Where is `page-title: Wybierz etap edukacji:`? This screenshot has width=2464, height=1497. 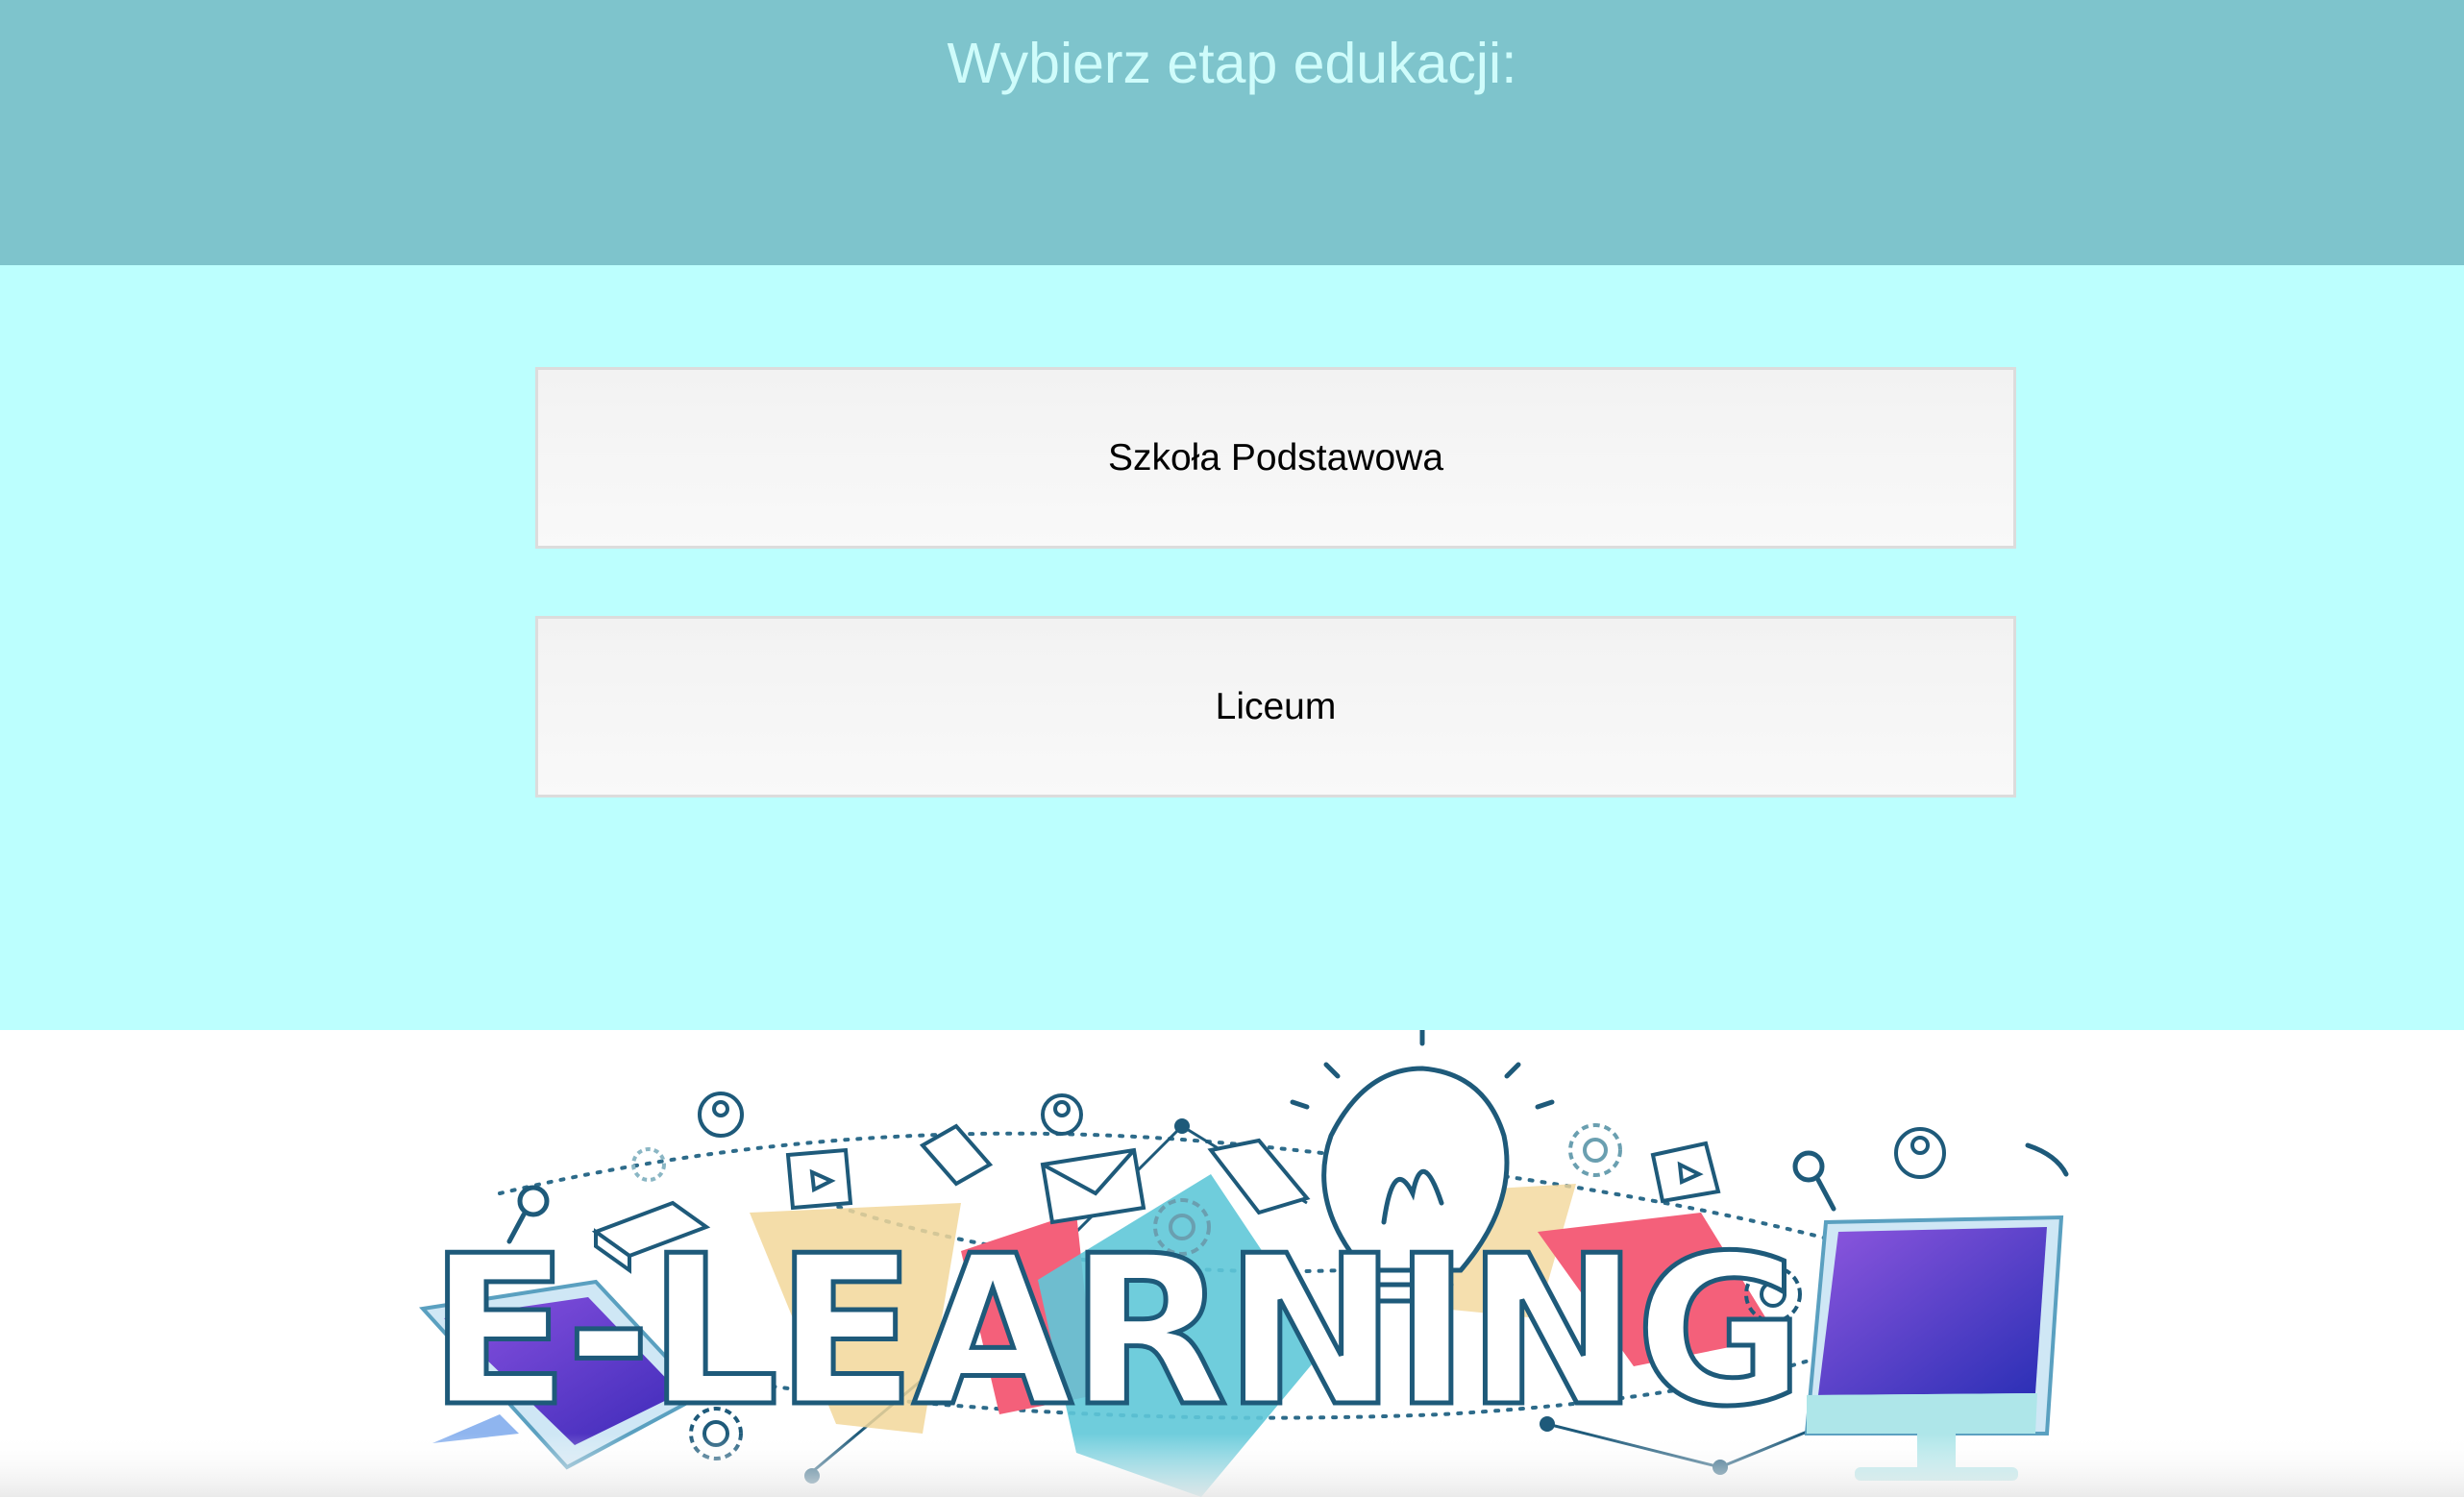 page-title: Wybierz etap edukacji: is located at coordinates (1232, 64).